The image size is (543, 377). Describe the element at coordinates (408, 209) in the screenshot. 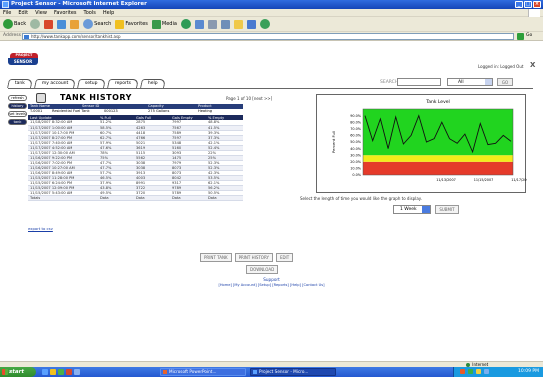

I see `period-select-value: 1 Week` at that location.